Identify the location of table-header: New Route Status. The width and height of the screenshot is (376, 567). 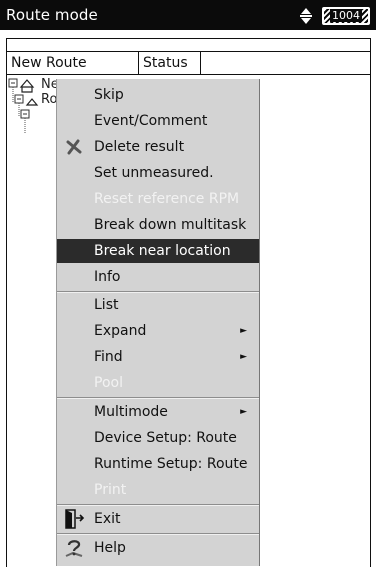
(188, 63).